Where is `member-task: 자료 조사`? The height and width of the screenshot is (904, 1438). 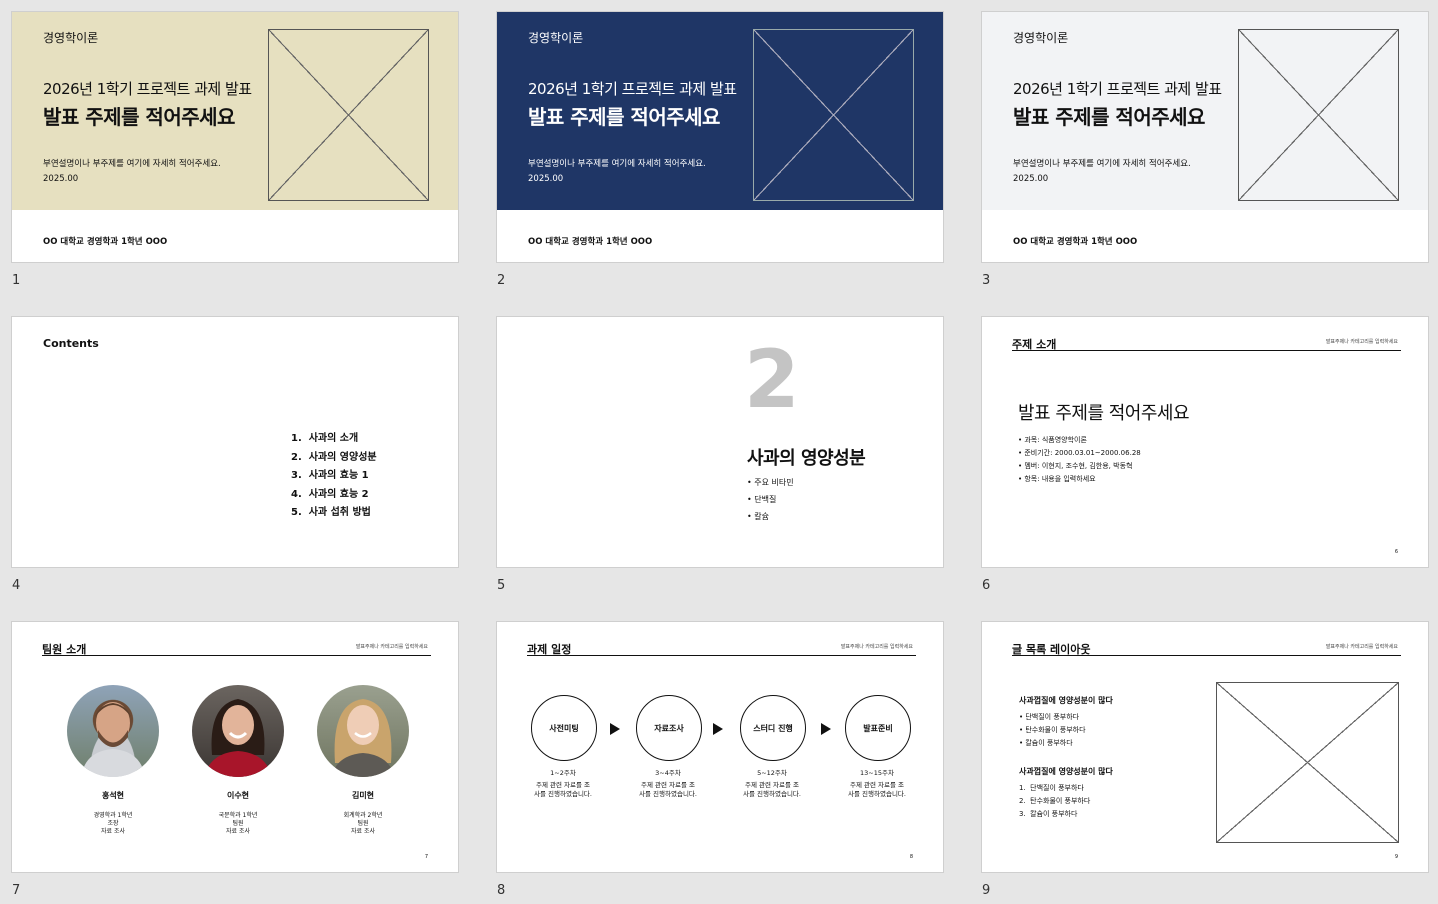 member-task: 자료 조사 is located at coordinates (113, 831).